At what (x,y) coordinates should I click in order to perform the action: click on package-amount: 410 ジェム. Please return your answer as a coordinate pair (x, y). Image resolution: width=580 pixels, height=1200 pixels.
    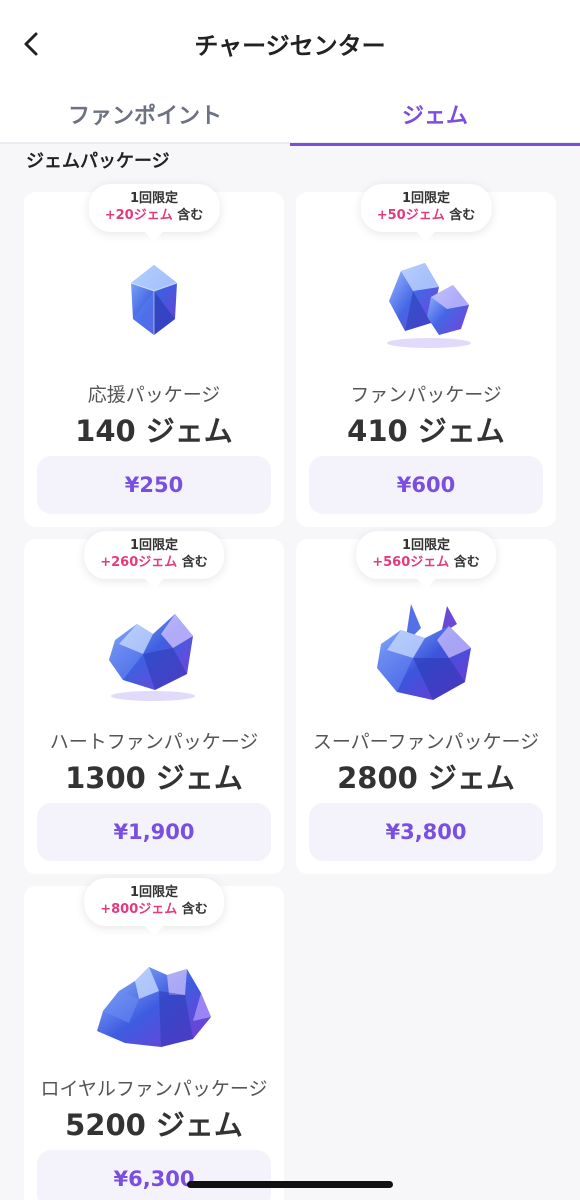
    Looking at the image, I should click on (426, 431).